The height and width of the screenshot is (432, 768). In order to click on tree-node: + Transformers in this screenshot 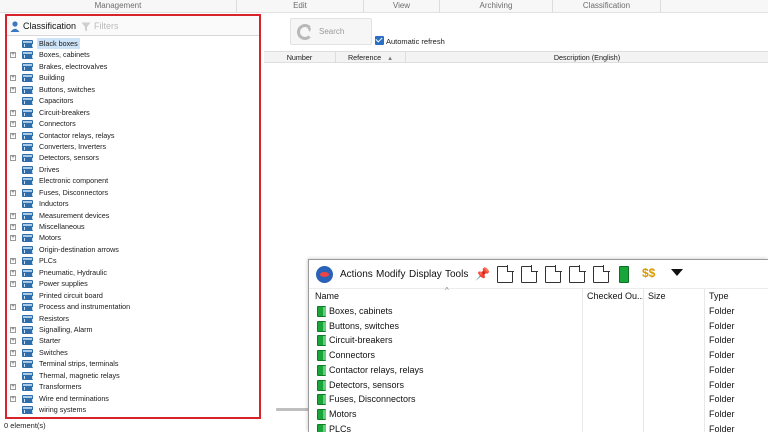, I will do `click(133, 386)`.